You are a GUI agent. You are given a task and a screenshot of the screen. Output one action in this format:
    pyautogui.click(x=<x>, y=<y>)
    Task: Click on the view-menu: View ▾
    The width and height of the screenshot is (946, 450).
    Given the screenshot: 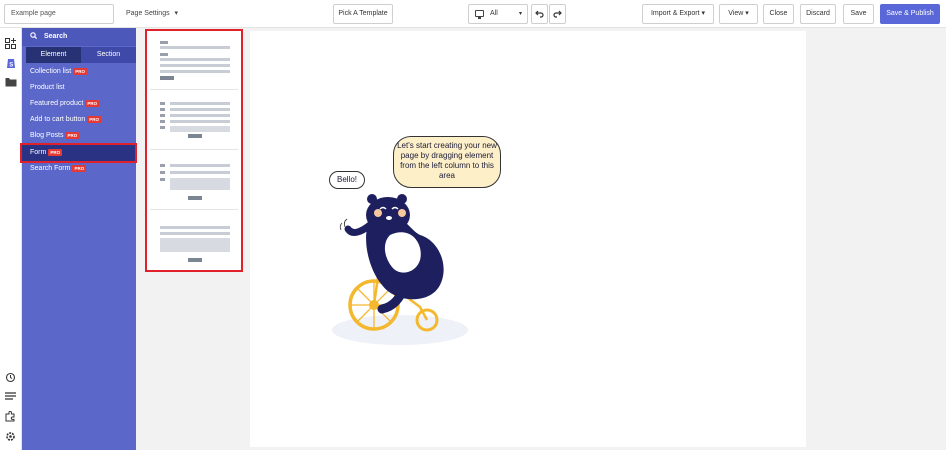 What is the action you would take?
    pyautogui.click(x=738, y=14)
    